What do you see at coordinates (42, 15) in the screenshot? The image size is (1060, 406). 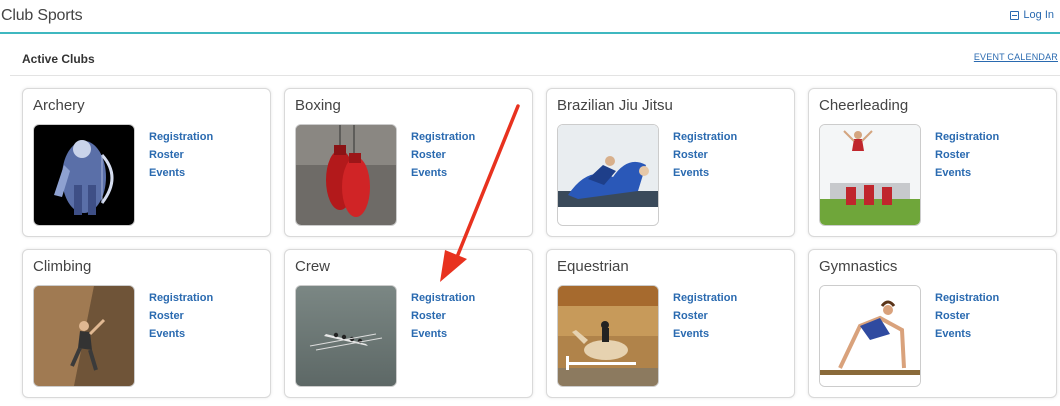 I see `app-title: Club Sports` at bounding box center [42, 15].